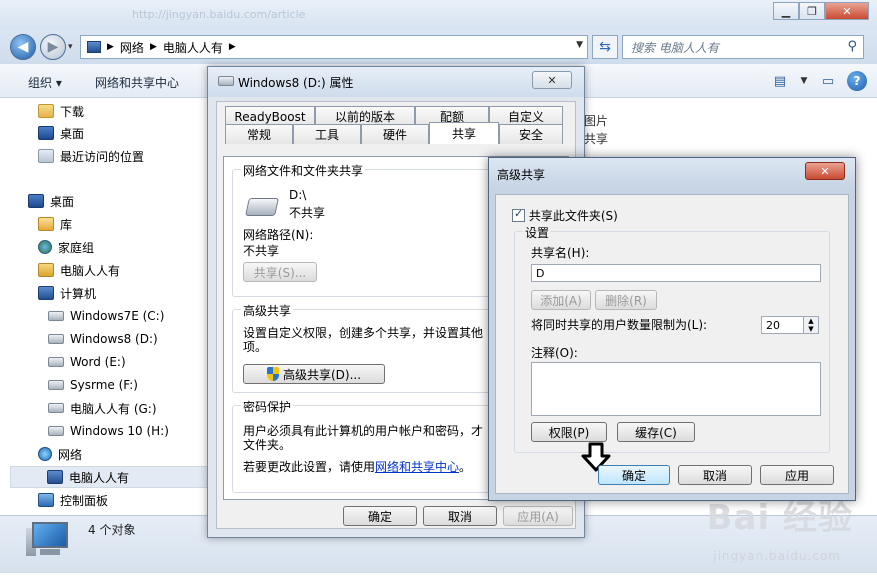  What do you see at coordinates (219, 14) in the screenshot?
I see `address-ghost-text: http://jingyan.baidu.com/article` at bounding box center [219, 14].